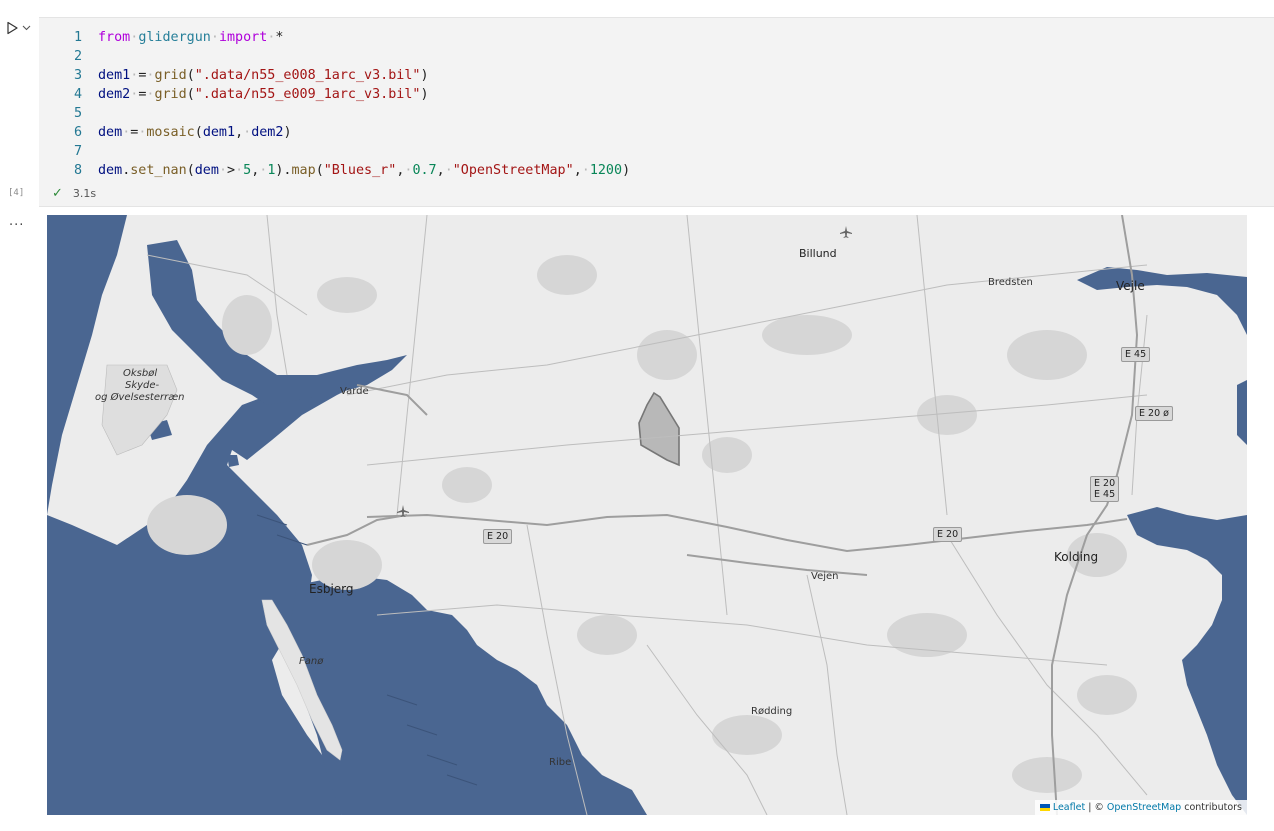 The image size is (1274, 831). I want to click on line-number: 6, so click(77, 132).